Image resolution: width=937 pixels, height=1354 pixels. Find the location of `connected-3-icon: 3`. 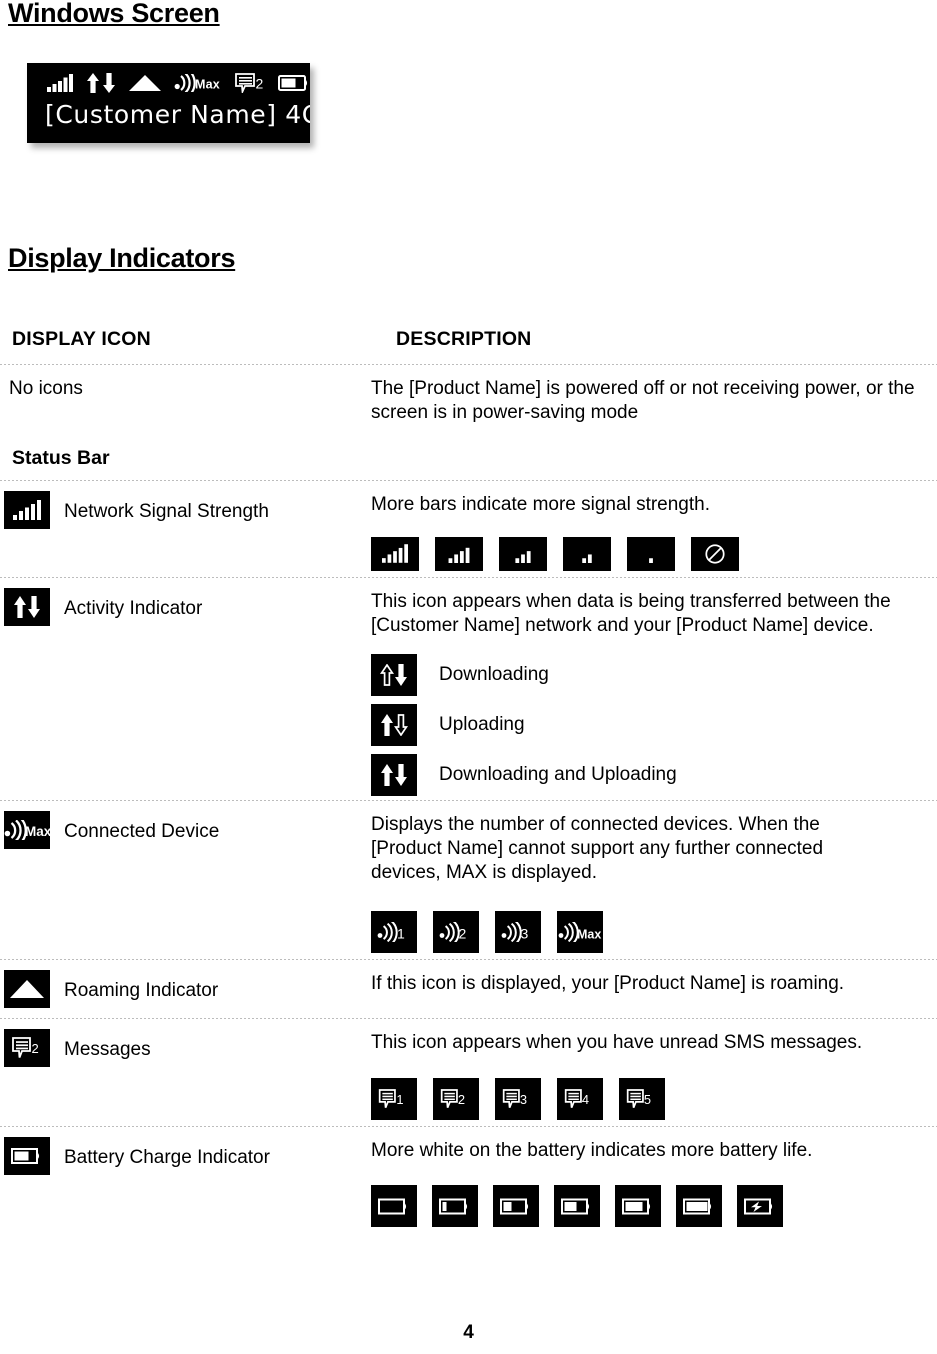

connected-3-icon: 3 is located at coordinates (518, 931).